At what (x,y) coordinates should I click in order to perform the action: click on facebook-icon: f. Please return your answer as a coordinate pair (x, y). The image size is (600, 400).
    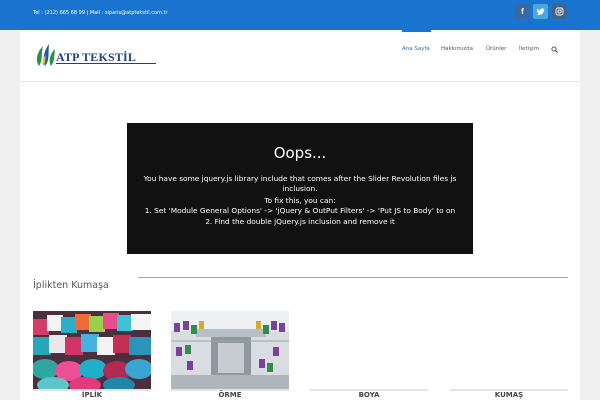
    Looking at the image, I should click on (522, 11).